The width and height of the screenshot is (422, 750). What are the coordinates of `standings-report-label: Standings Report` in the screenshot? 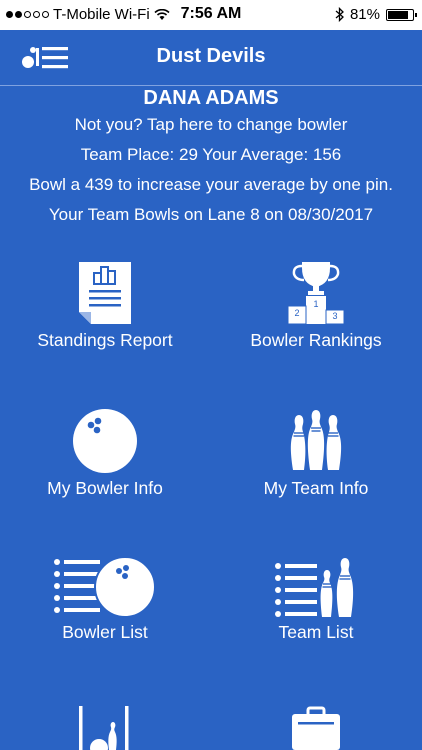 It's located at (105, 340).